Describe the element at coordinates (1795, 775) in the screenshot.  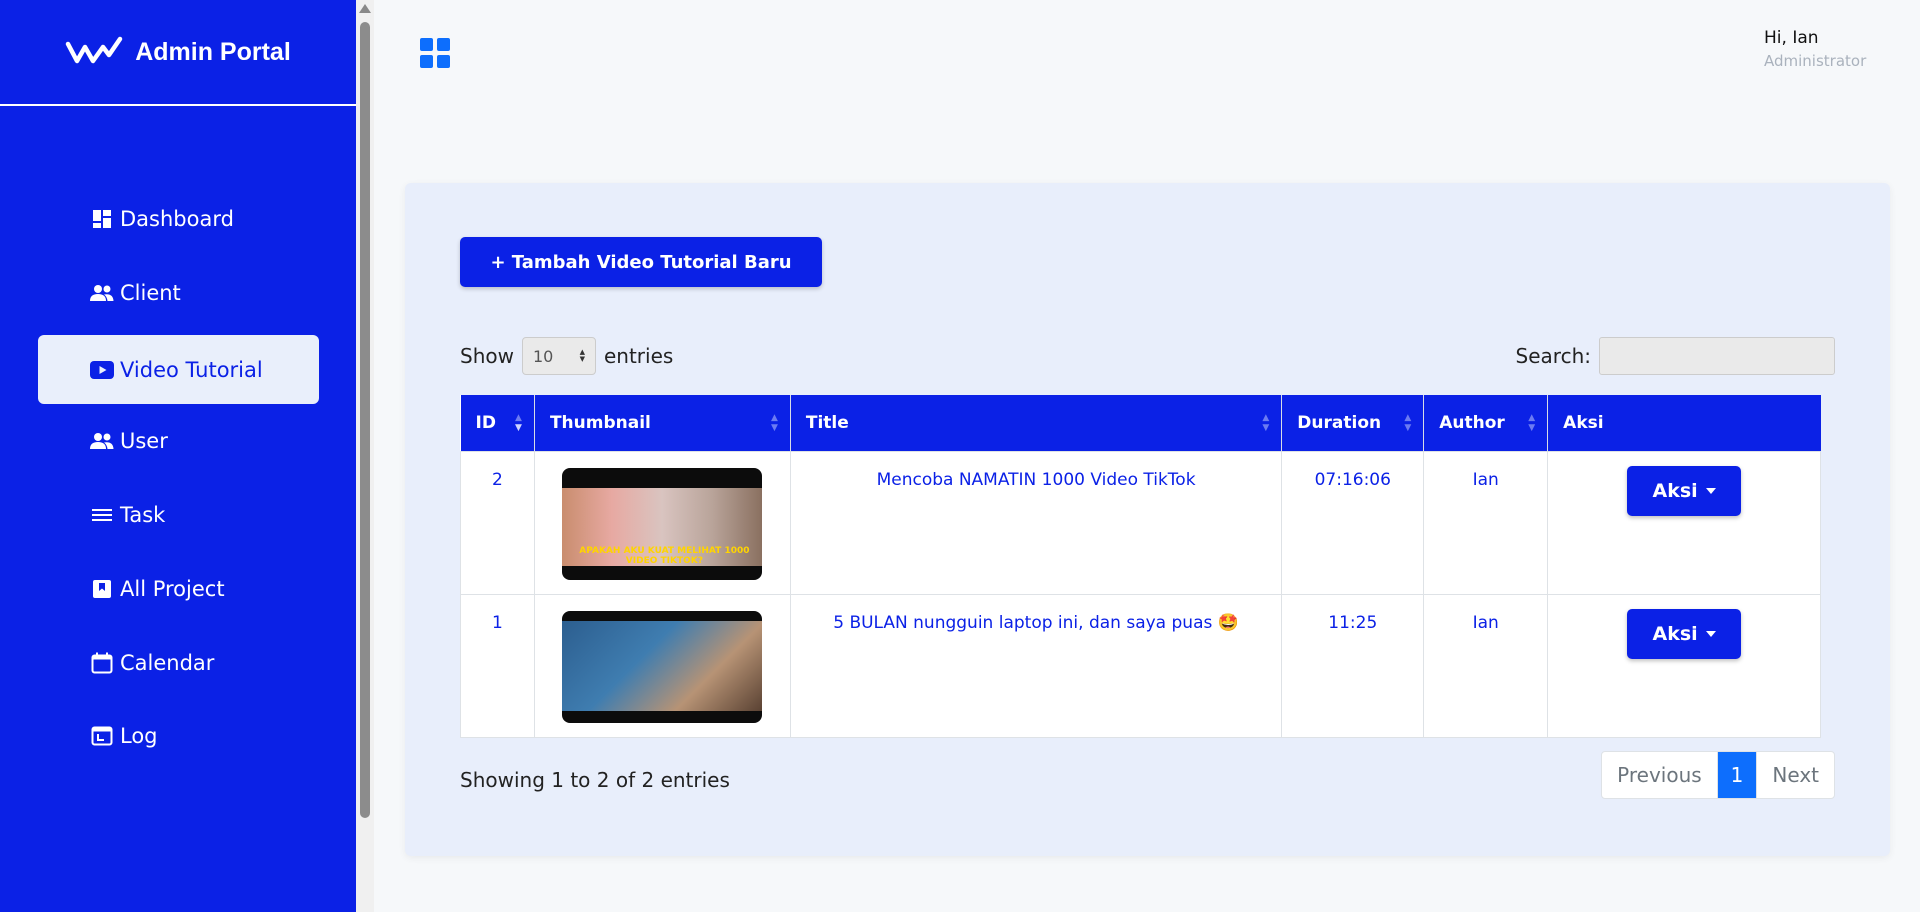
I see `pagination-next: Next` at that location.